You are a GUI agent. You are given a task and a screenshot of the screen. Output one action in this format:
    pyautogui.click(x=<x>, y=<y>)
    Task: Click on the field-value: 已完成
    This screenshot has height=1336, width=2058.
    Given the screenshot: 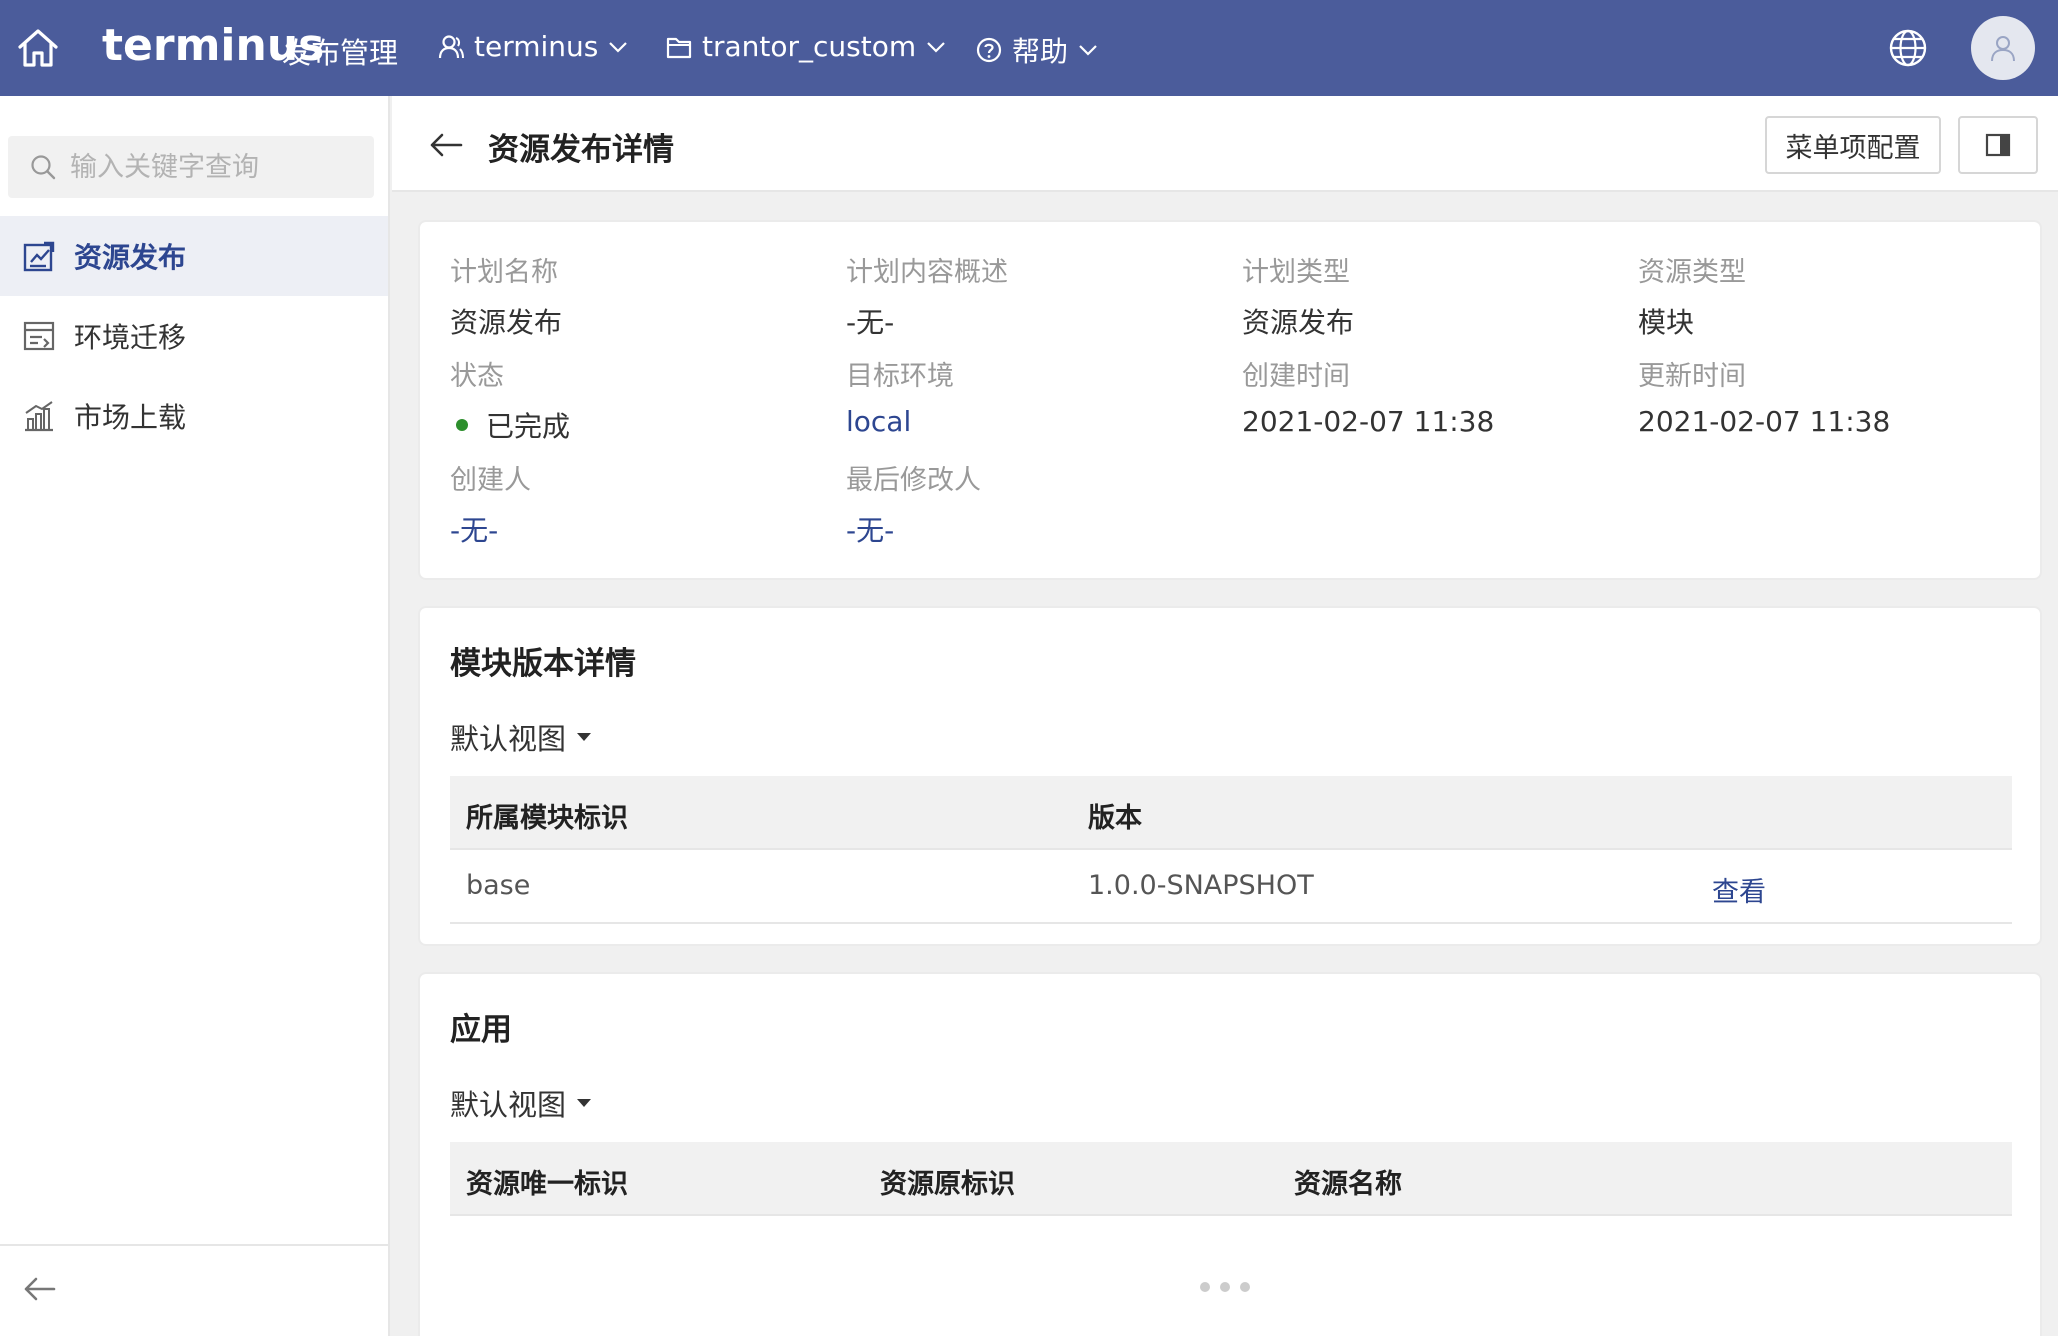 What is the action you would take?
    pyautogui.click(x=510, y=425)
    